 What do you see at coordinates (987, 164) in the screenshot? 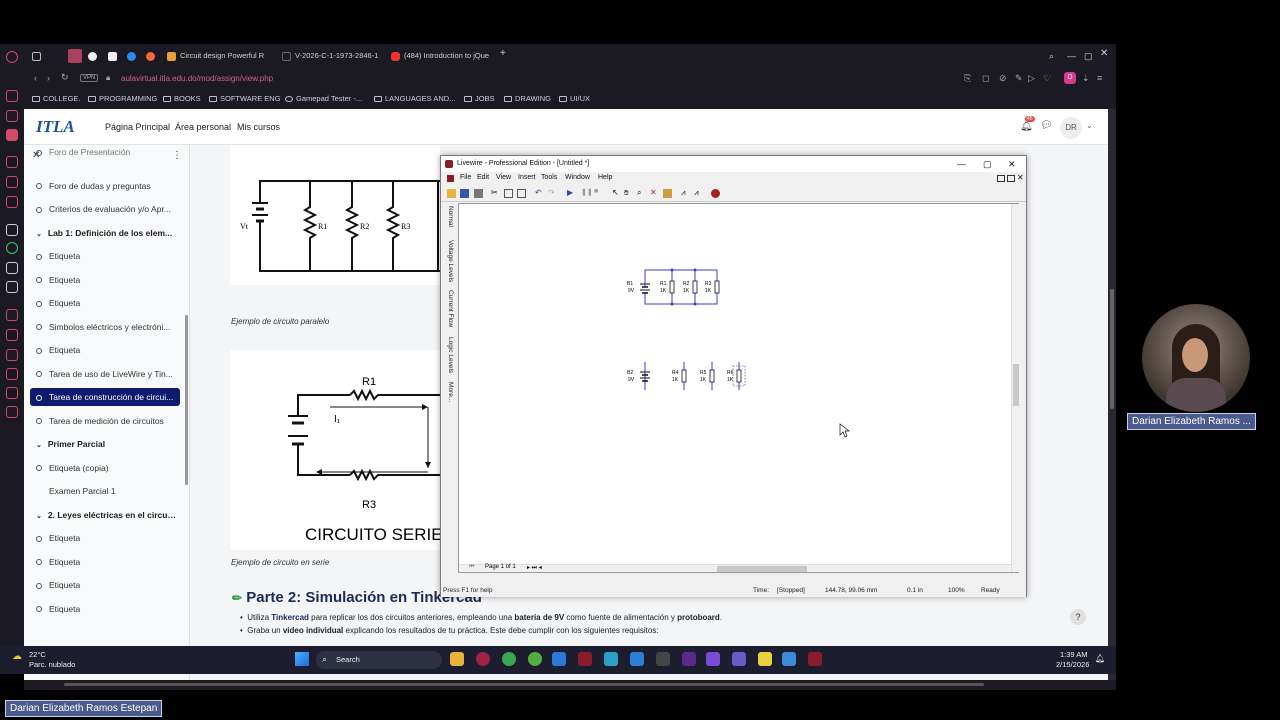
I see `lw-maximize-icon: ▢` at bounding box center [987, 164].